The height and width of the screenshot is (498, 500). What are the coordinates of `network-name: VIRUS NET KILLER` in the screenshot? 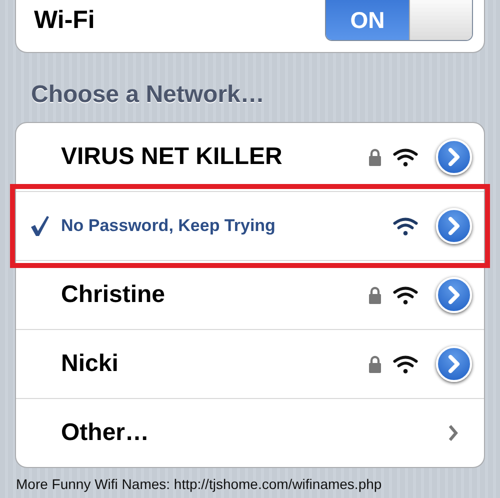 It's located at (171, 157).